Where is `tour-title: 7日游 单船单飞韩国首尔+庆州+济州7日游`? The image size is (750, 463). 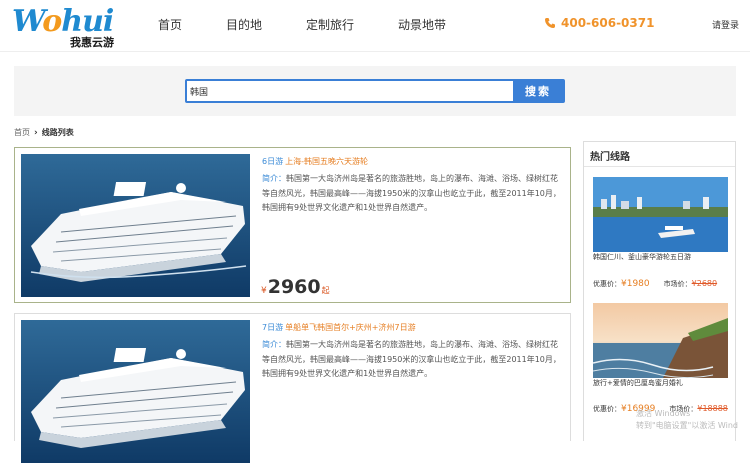 tour-title: 7日游 单船单飞韩国首尔+庆州+济州7日游 is located at coordinates (339, 327).